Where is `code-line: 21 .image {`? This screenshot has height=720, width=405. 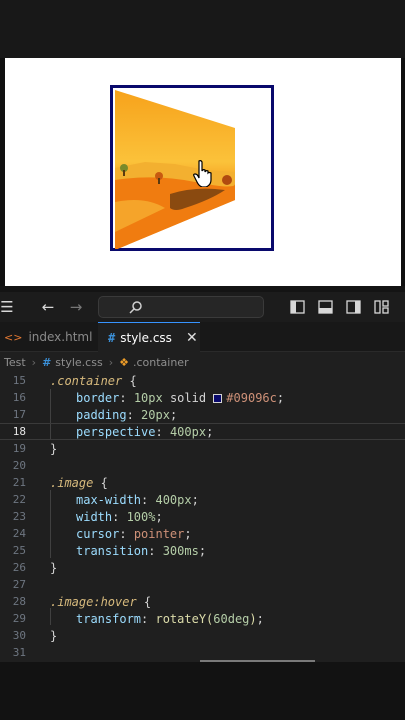
code-line: 21 .image { is located at coordinates (202, 482).